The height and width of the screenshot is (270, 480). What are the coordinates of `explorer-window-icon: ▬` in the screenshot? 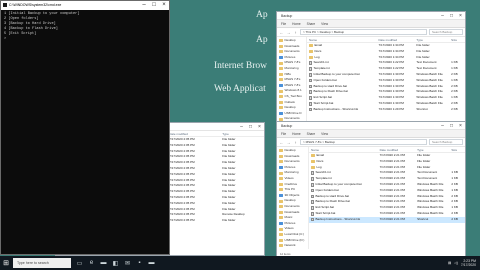 It's located at (151, 263).